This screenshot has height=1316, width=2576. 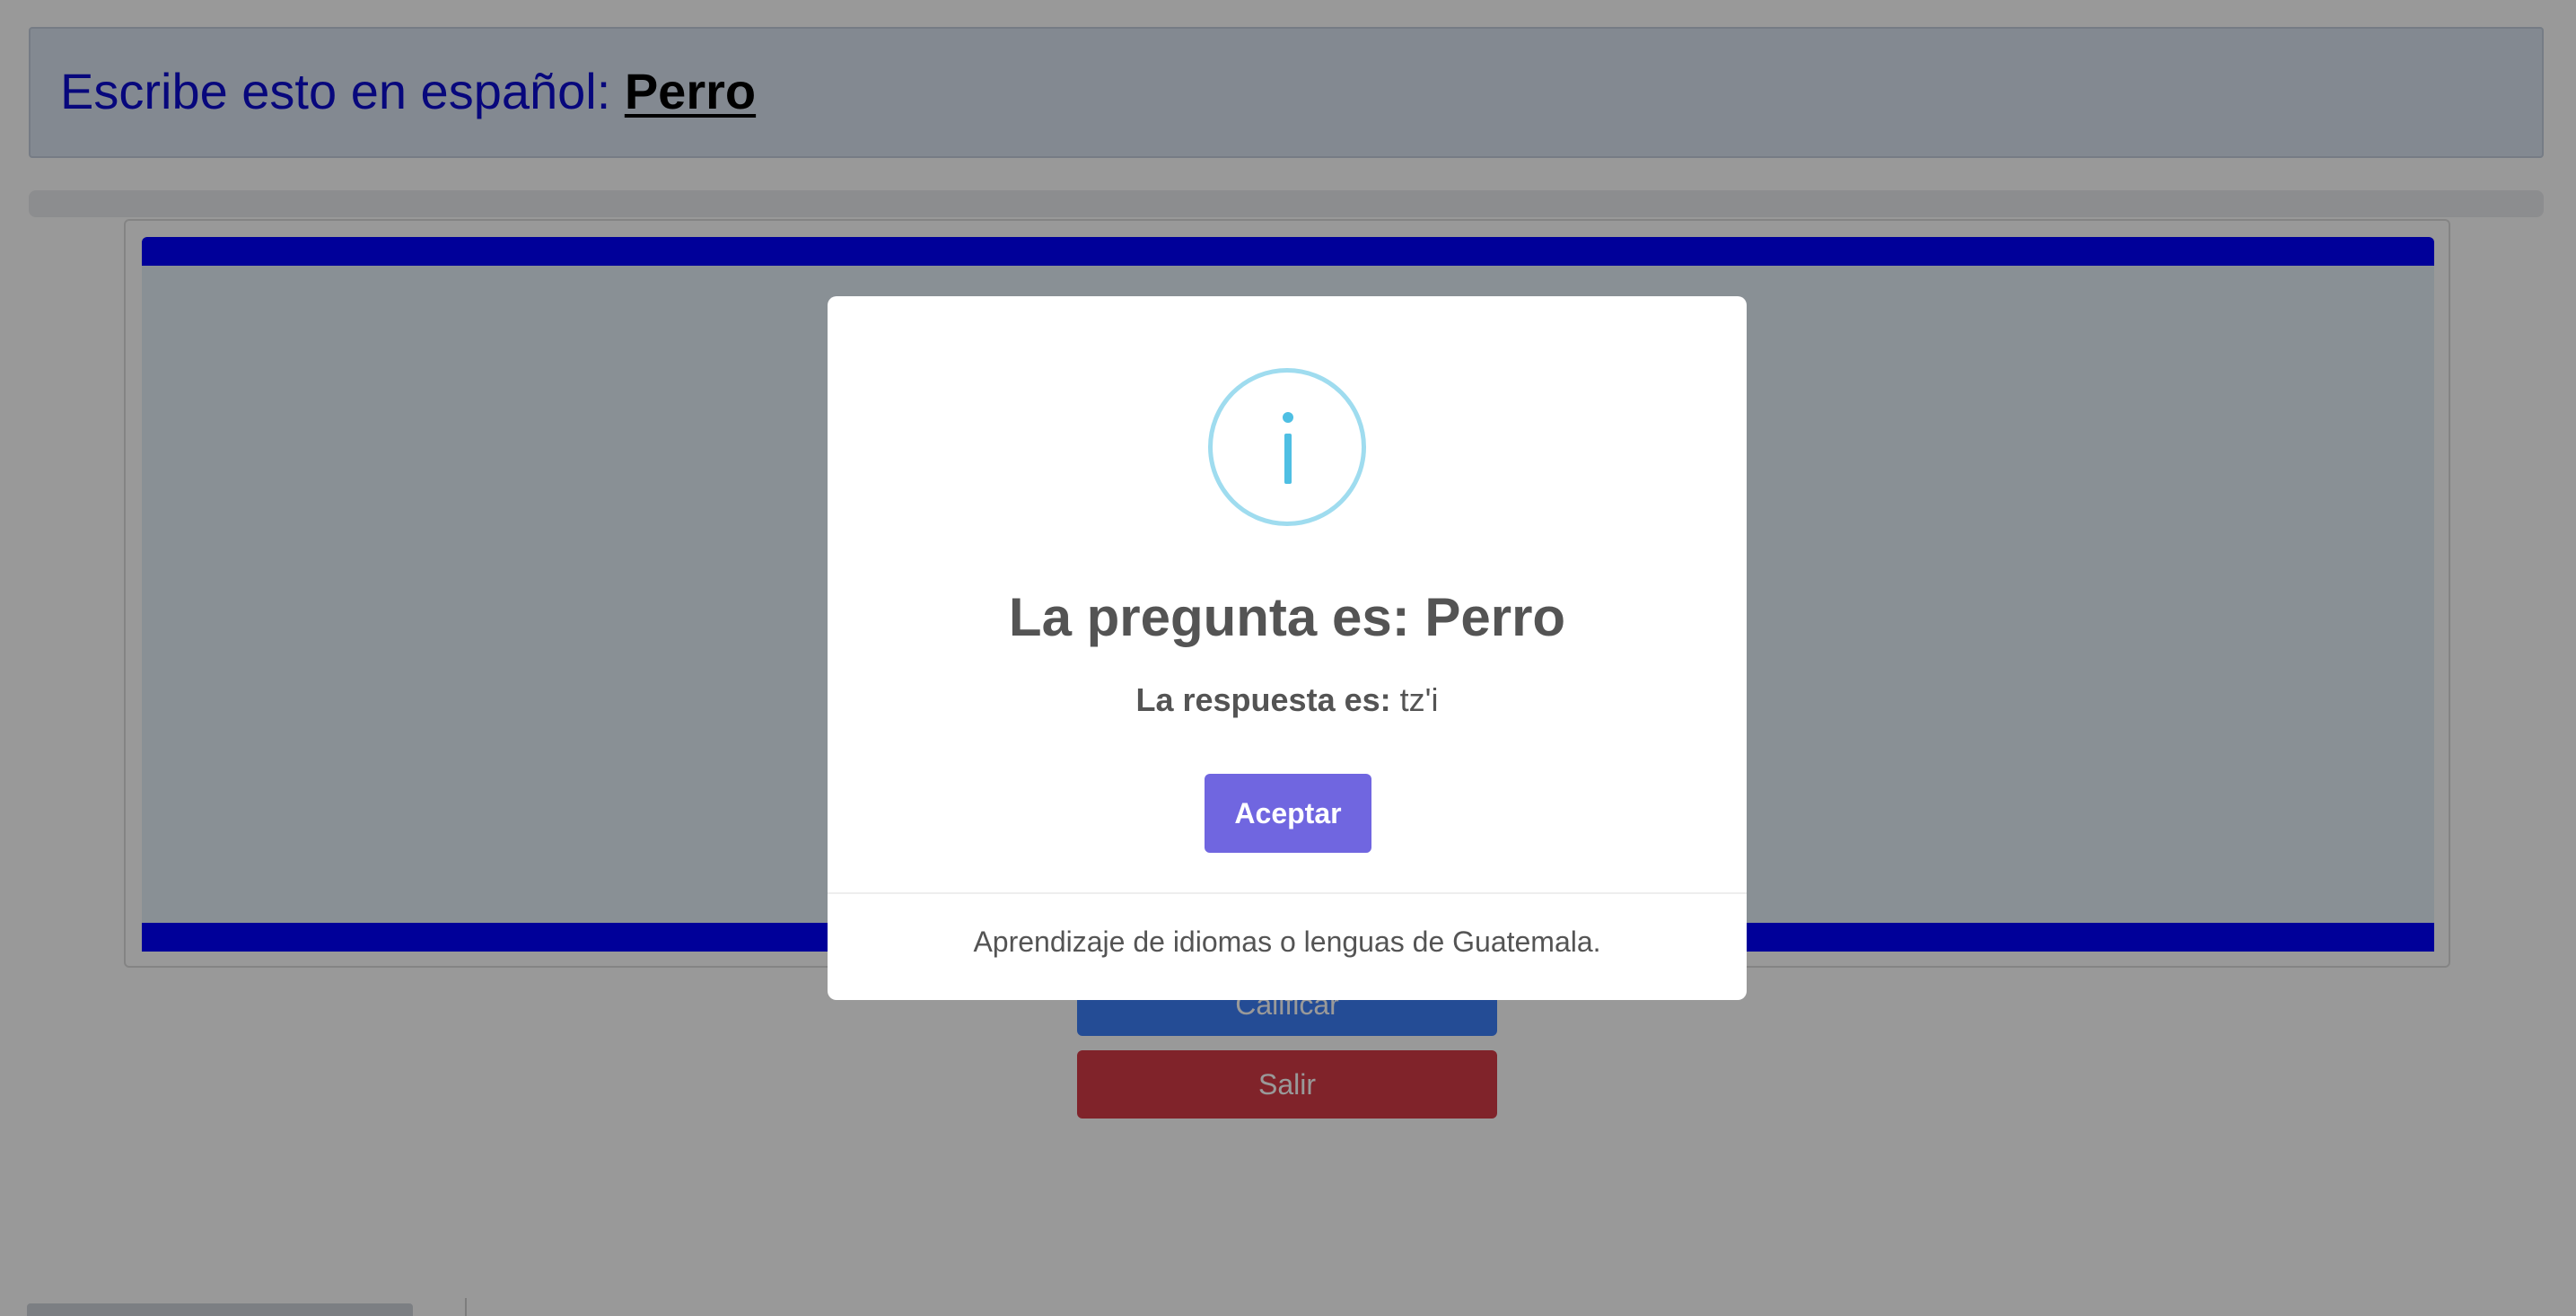 I want to click on info-icon-dot, so click(x=1288, y=418).